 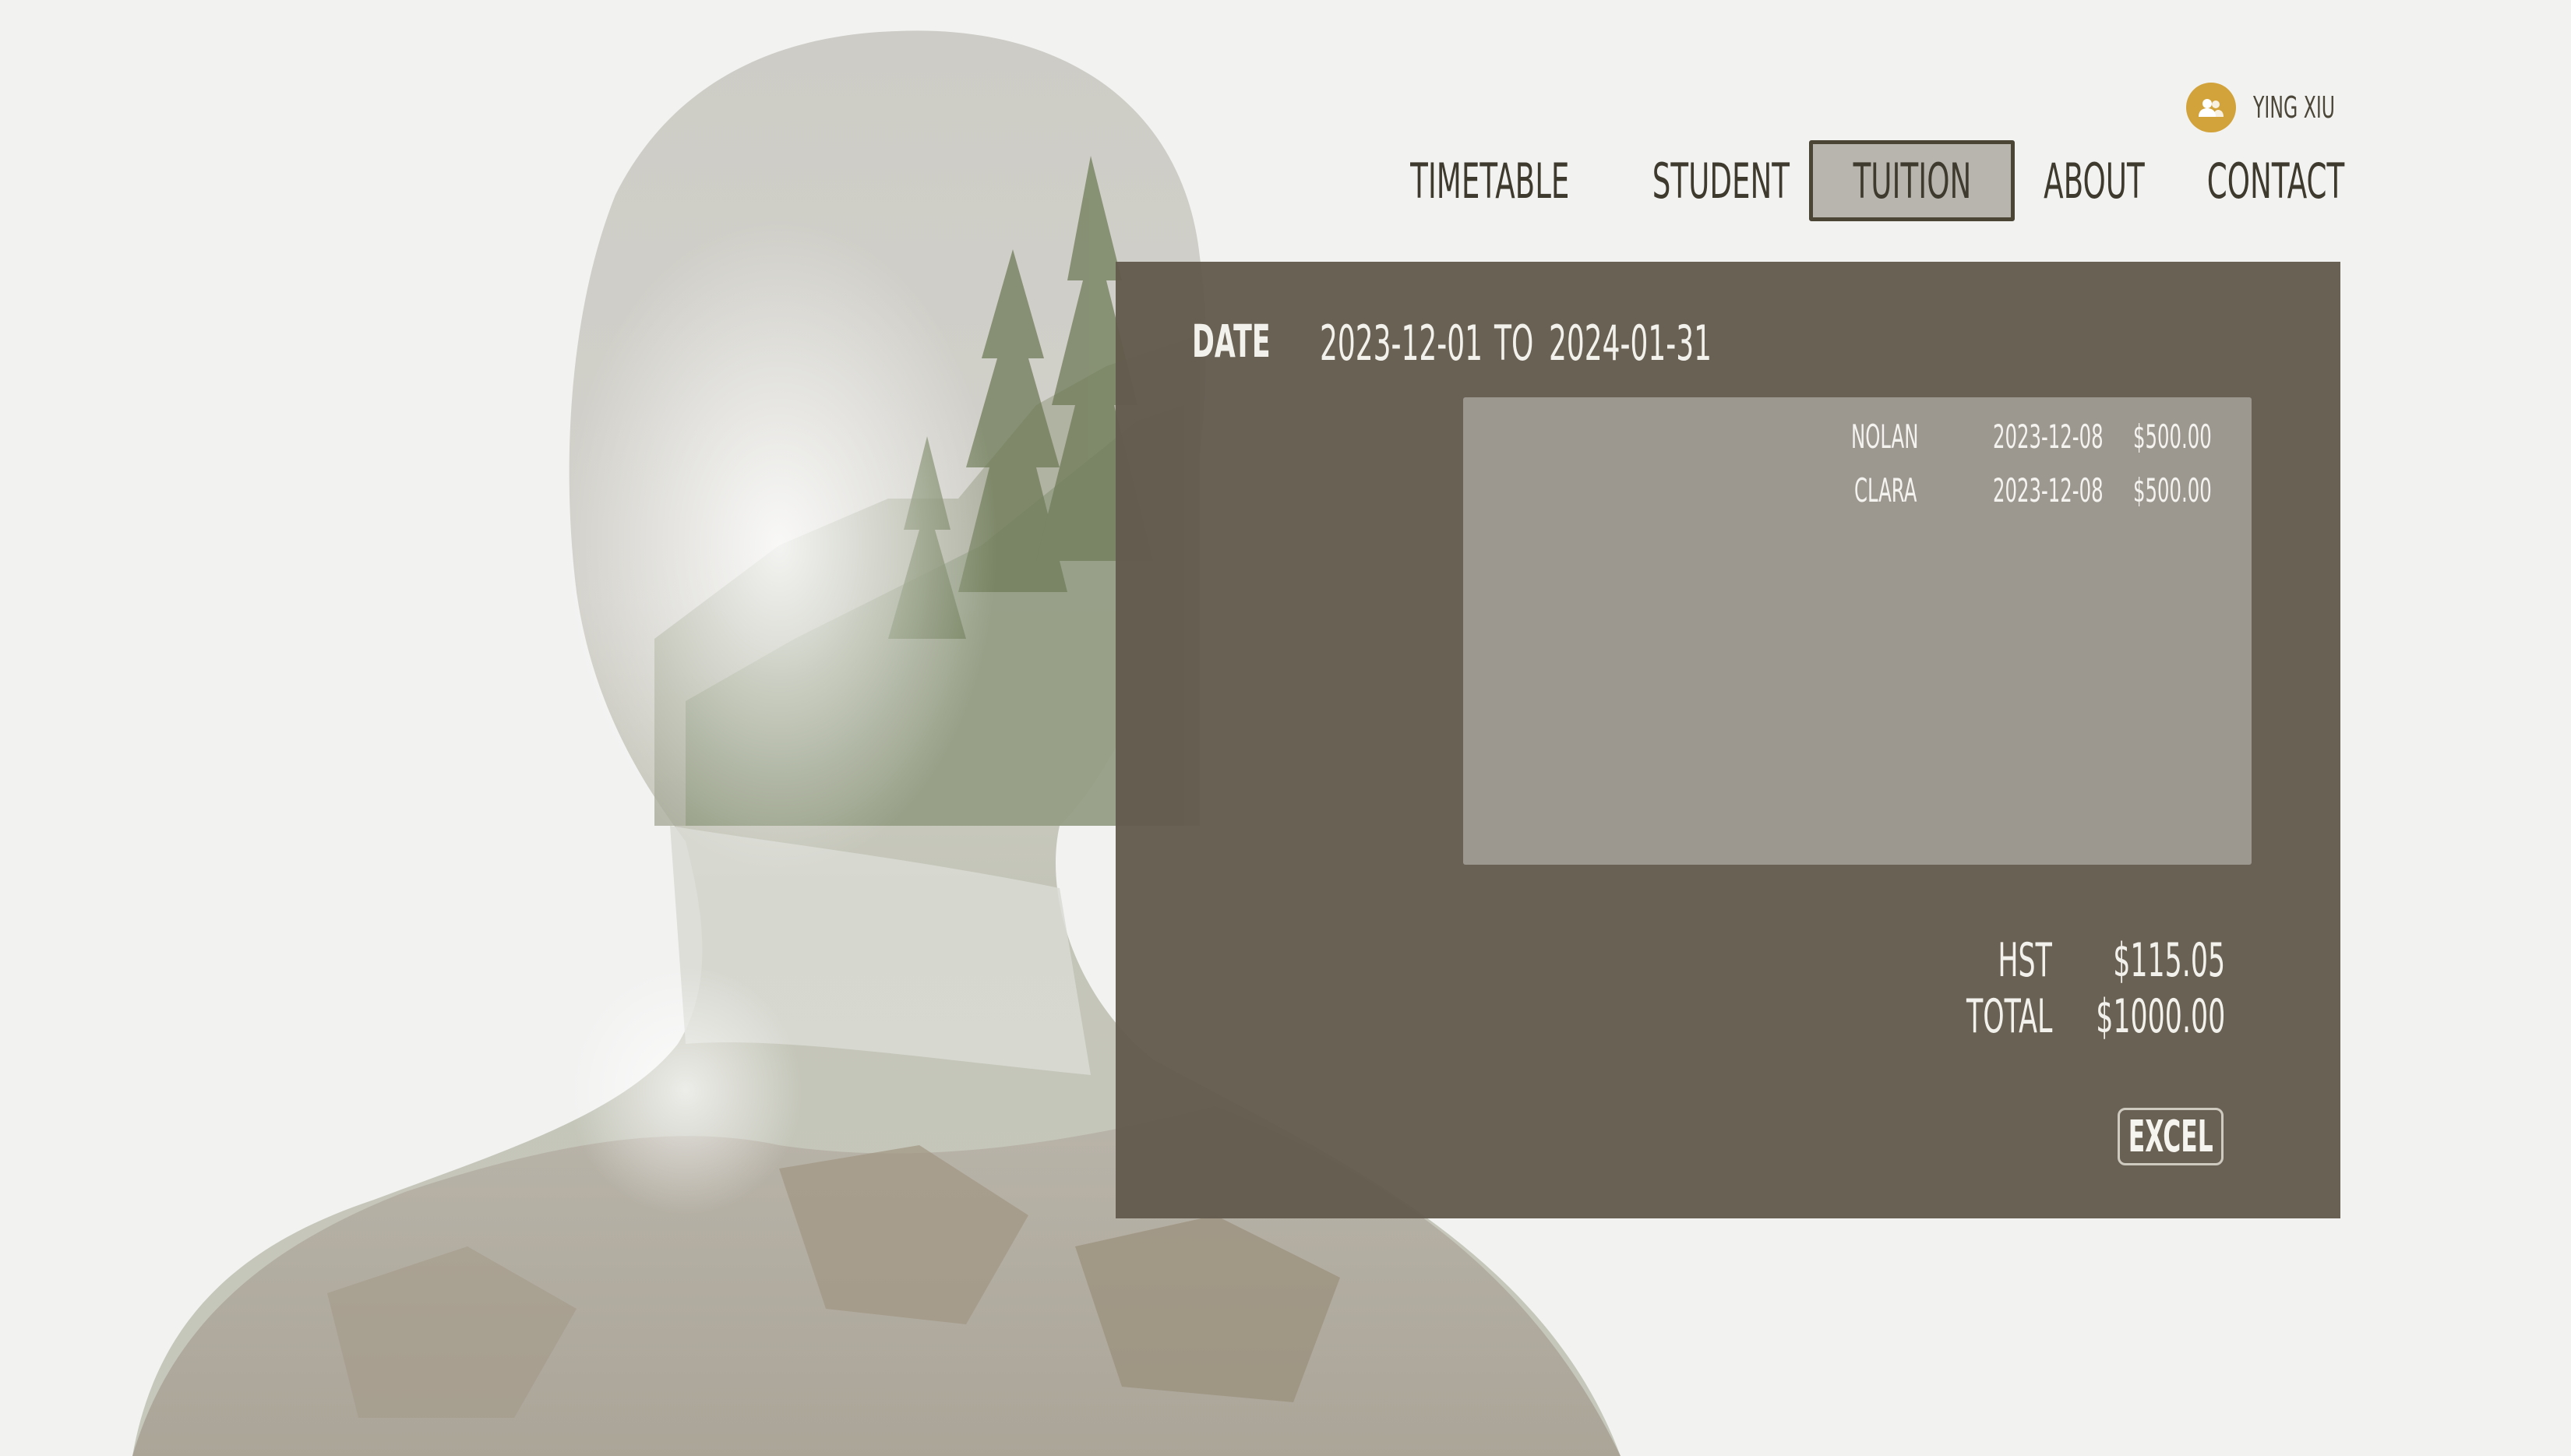 What do you see at coordinates (2169, 961) in the screenshot?
I see `hst-value: $115.05` at bounding box center [2169, 961].